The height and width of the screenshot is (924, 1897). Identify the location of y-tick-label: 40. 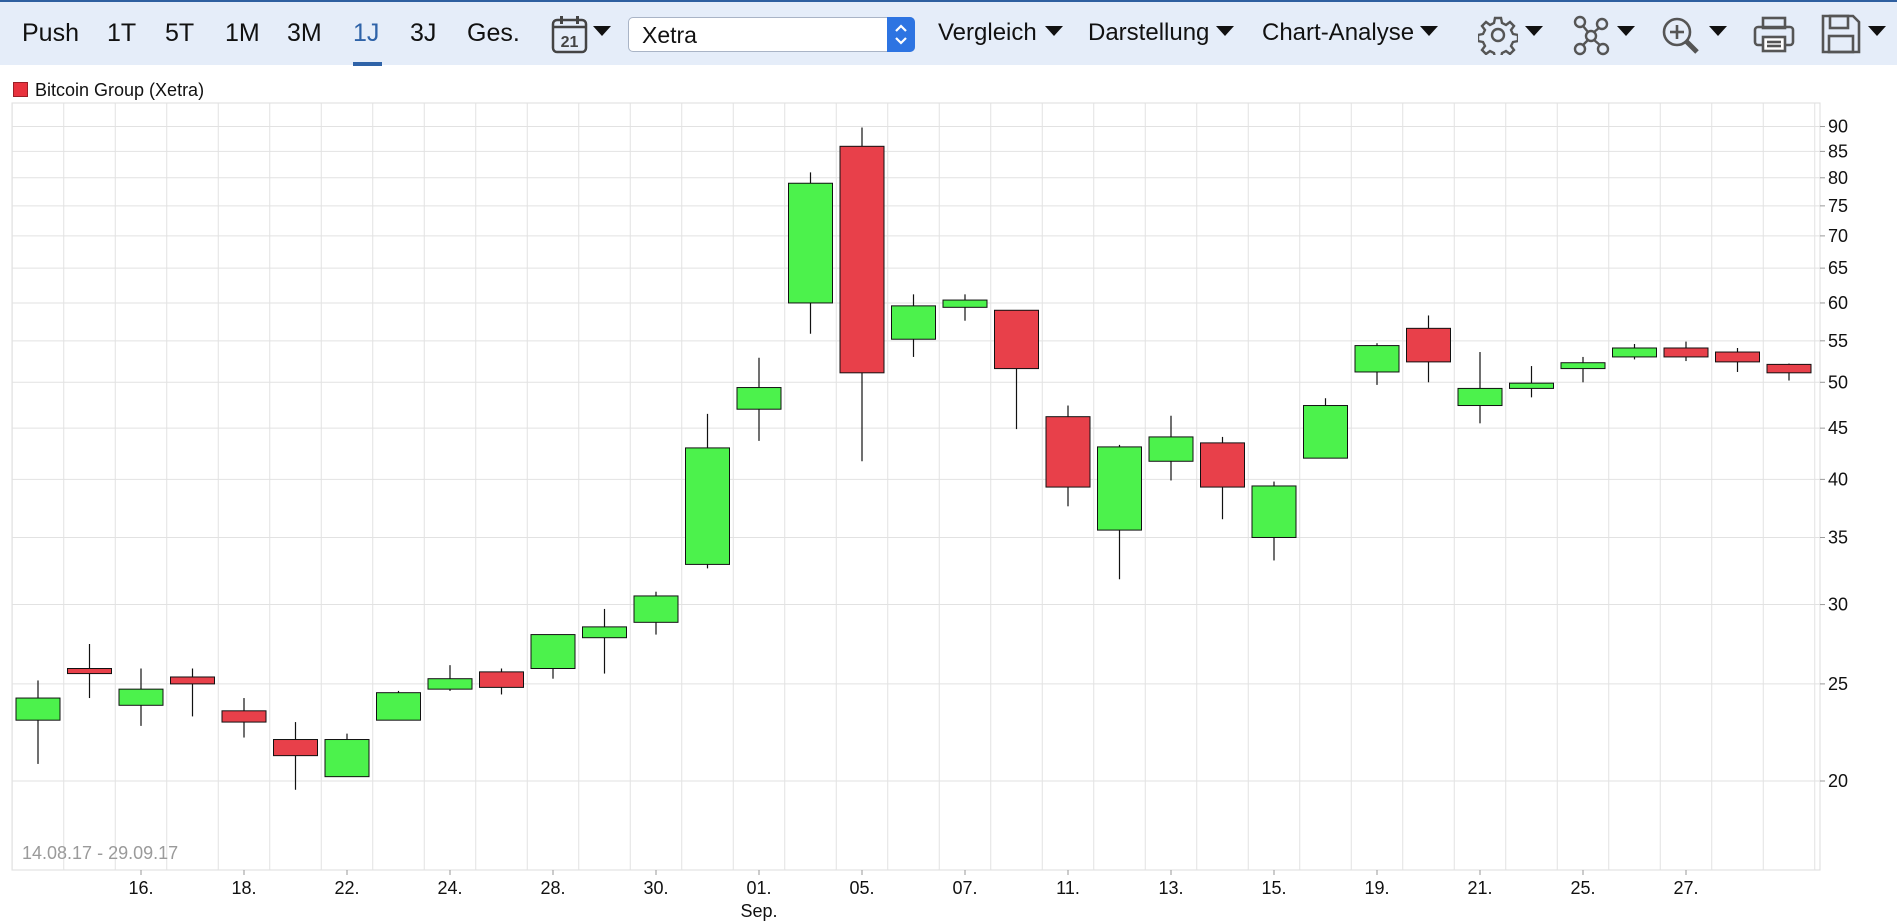
(1838, 479).